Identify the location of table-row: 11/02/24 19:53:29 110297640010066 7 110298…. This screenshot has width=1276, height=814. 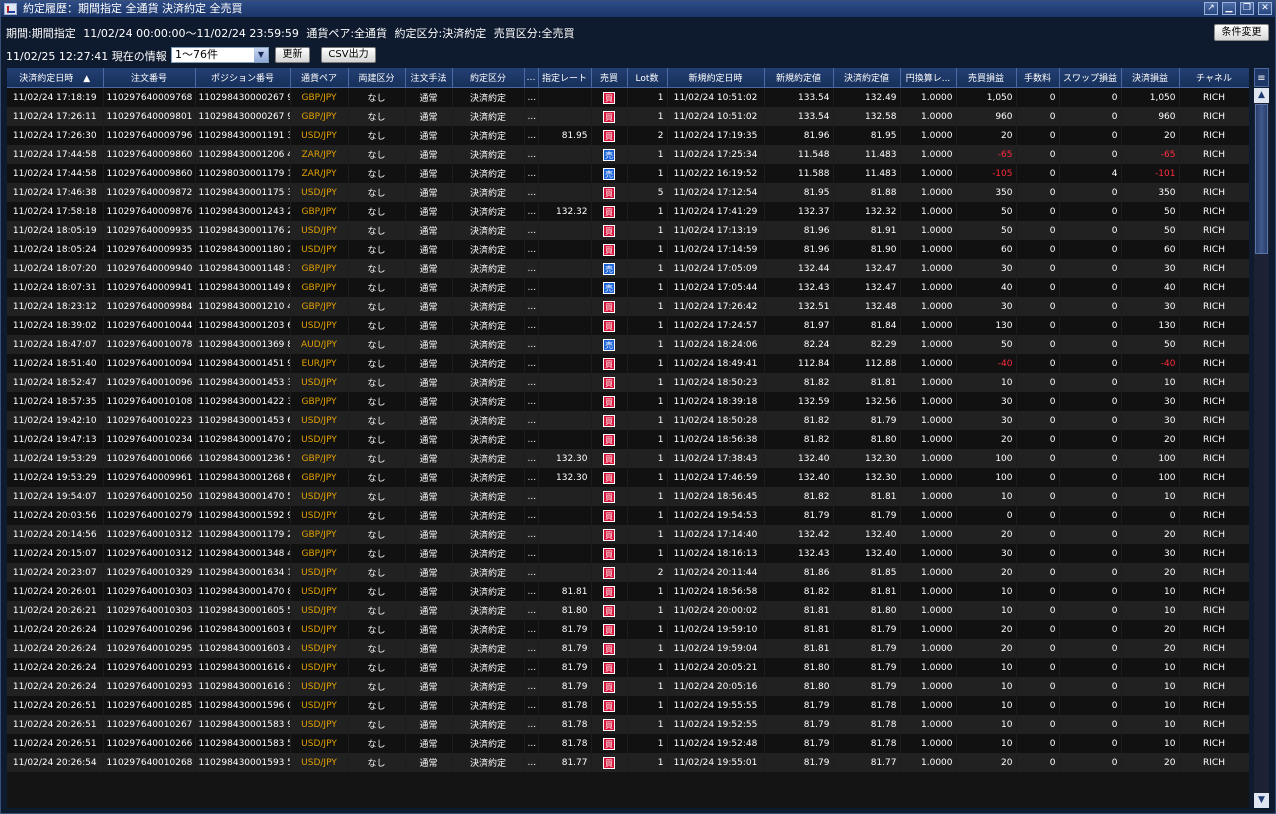
(628, 458).